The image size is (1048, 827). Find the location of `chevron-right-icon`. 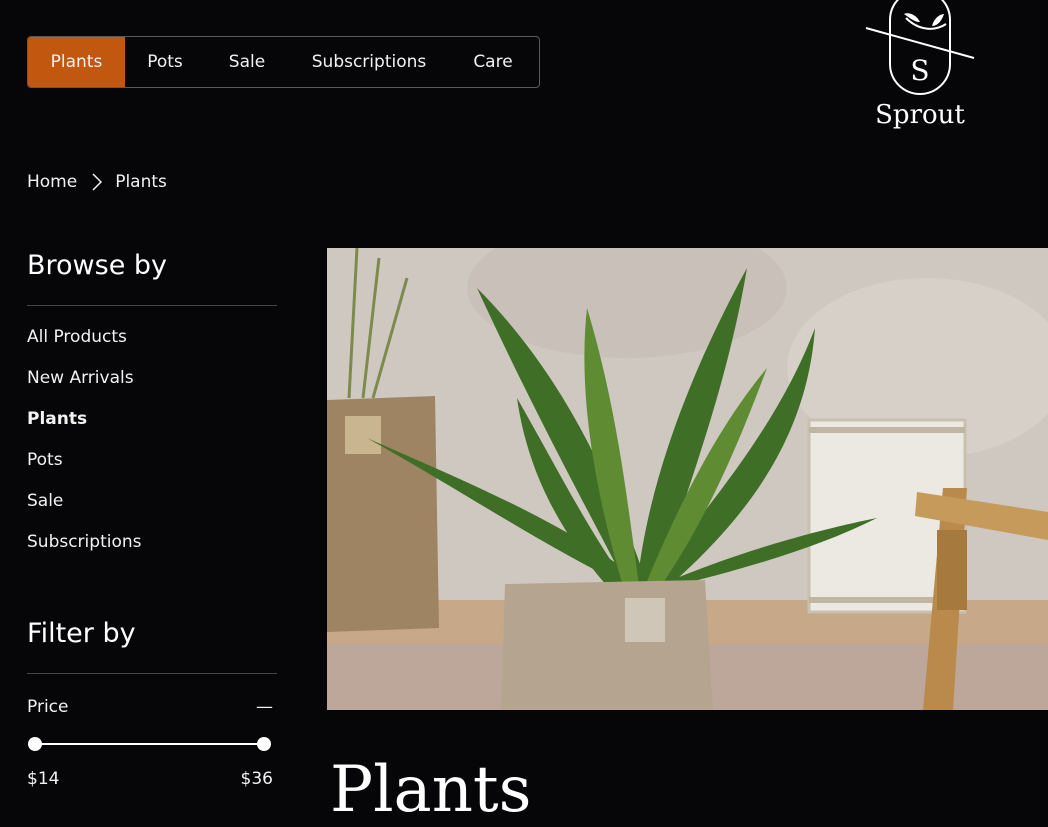

chevron-right-icon is located at coordinates (97, 182).